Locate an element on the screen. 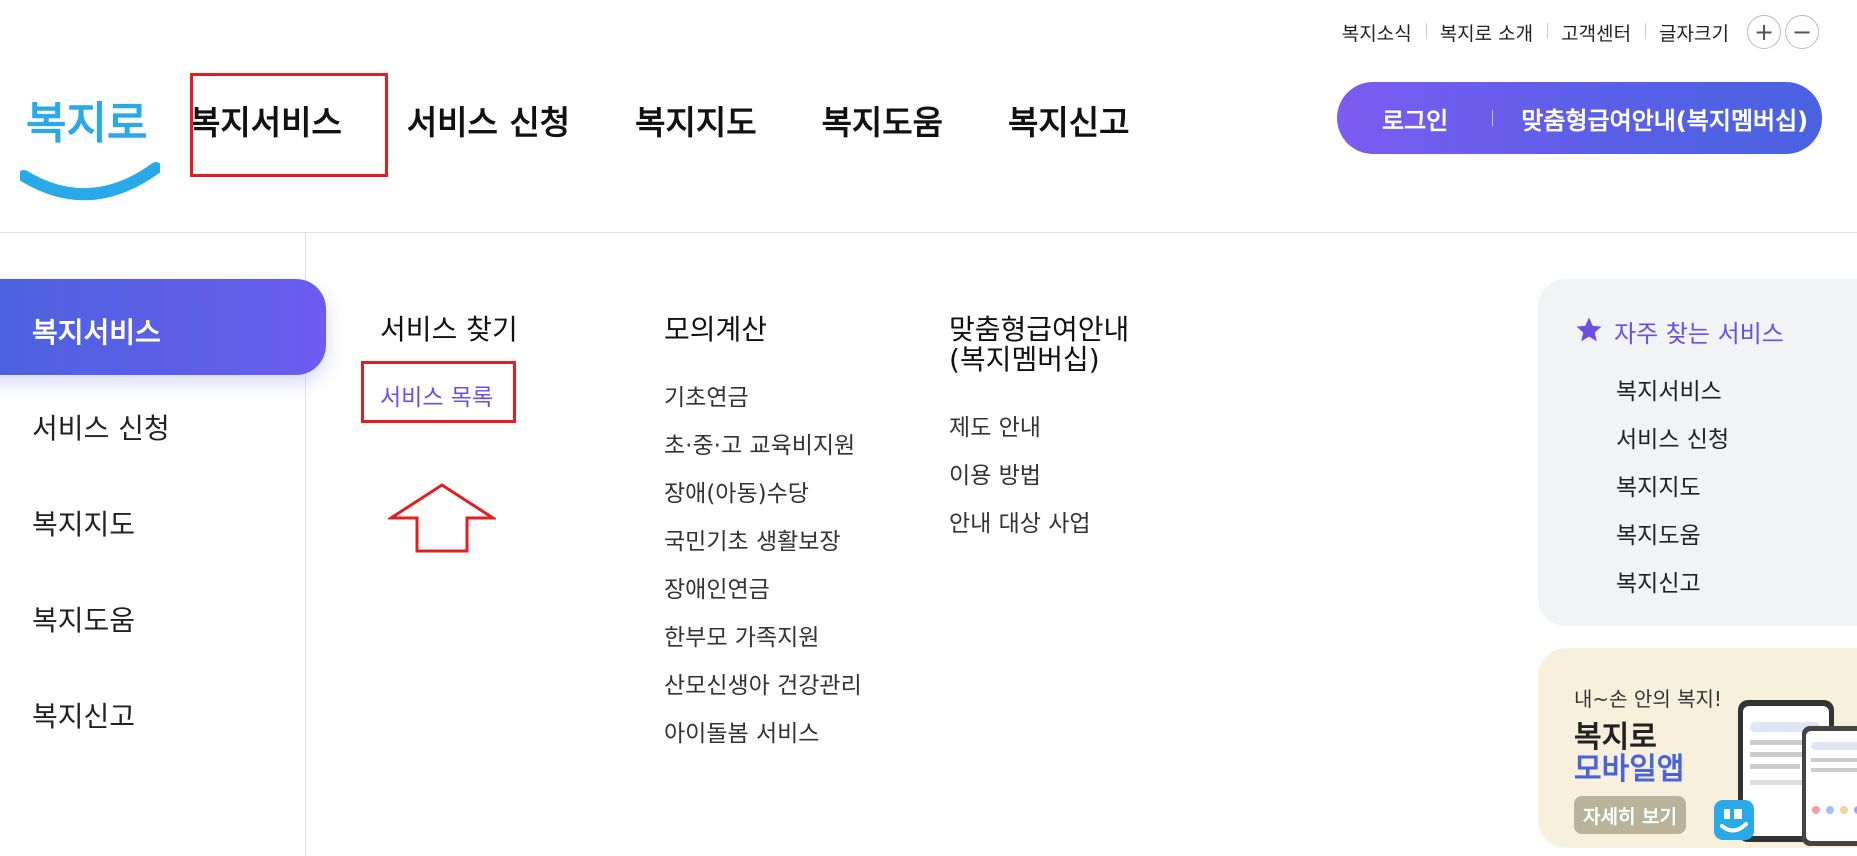  font-size-label: 글자크기 is located at coordinates (1694, 32).